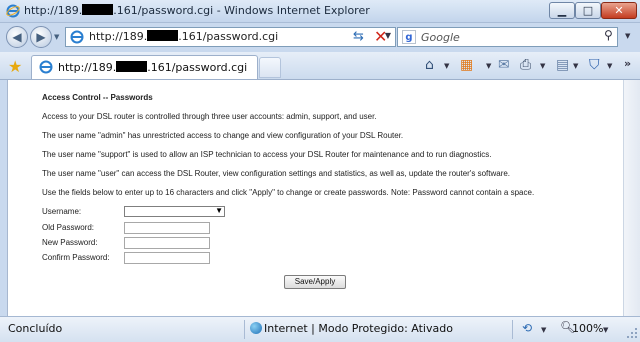 The width and height of the screenshot is (640, 342). Describe the element at coordinates (526, 65) in the screenshot. I see `printer-icon: ⎙` at that location.